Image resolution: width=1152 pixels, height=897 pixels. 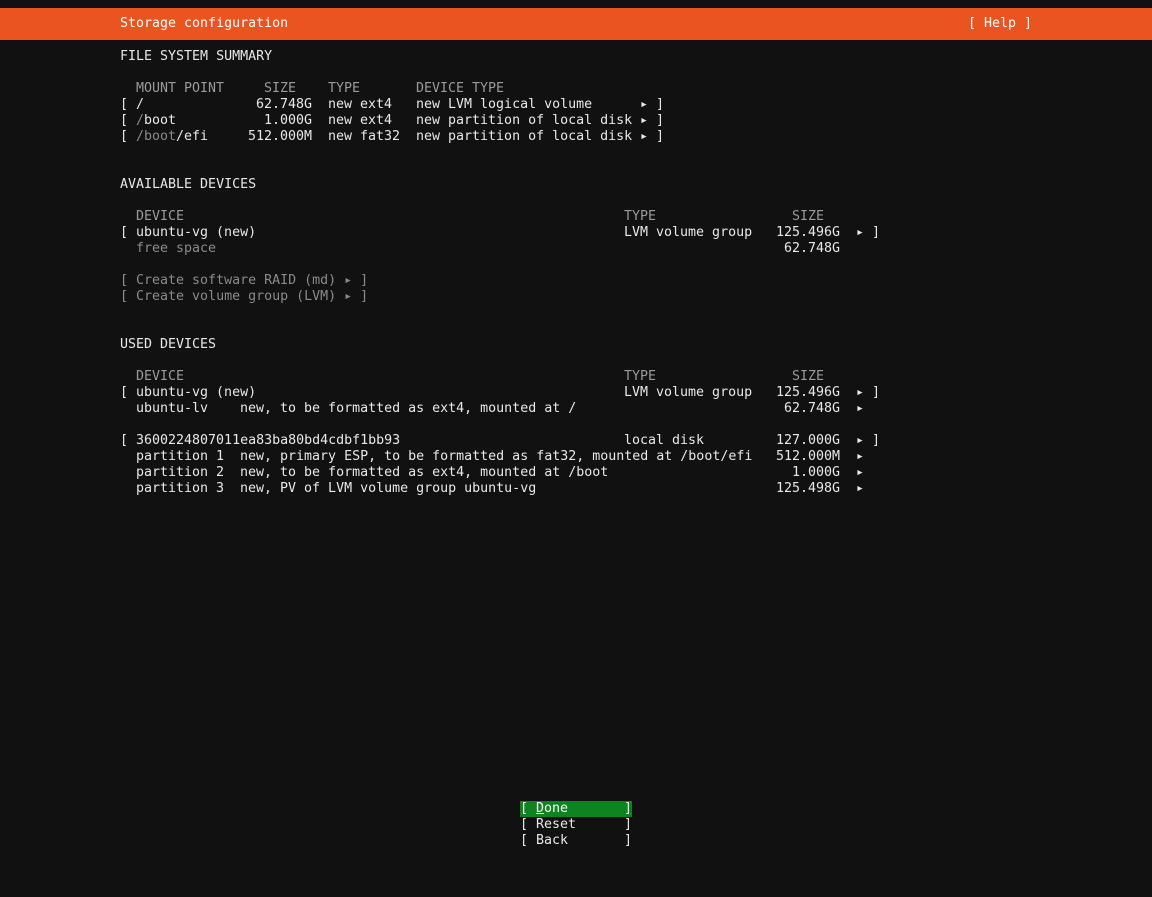 I want to click on partition-name: partition 3, so click(x=180, y=488).